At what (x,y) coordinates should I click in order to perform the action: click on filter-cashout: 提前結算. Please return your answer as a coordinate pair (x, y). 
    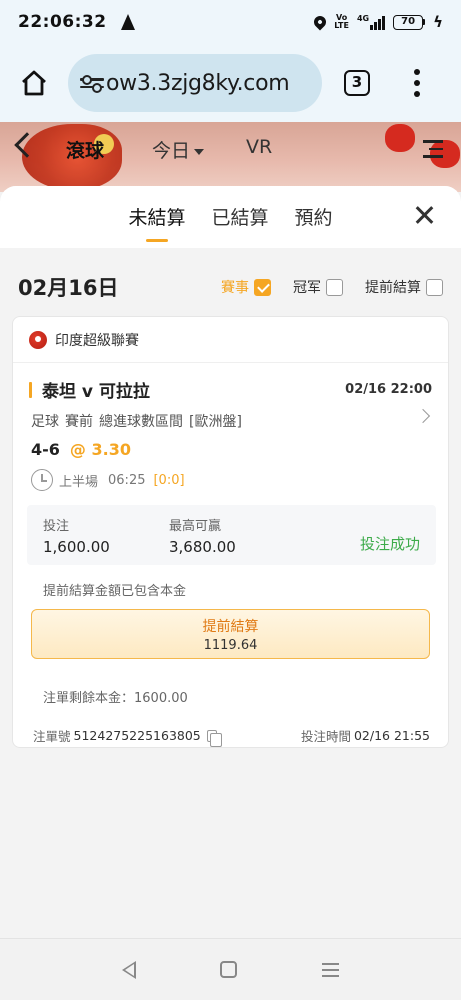
    Looking at the image, I should click on (404, 287).